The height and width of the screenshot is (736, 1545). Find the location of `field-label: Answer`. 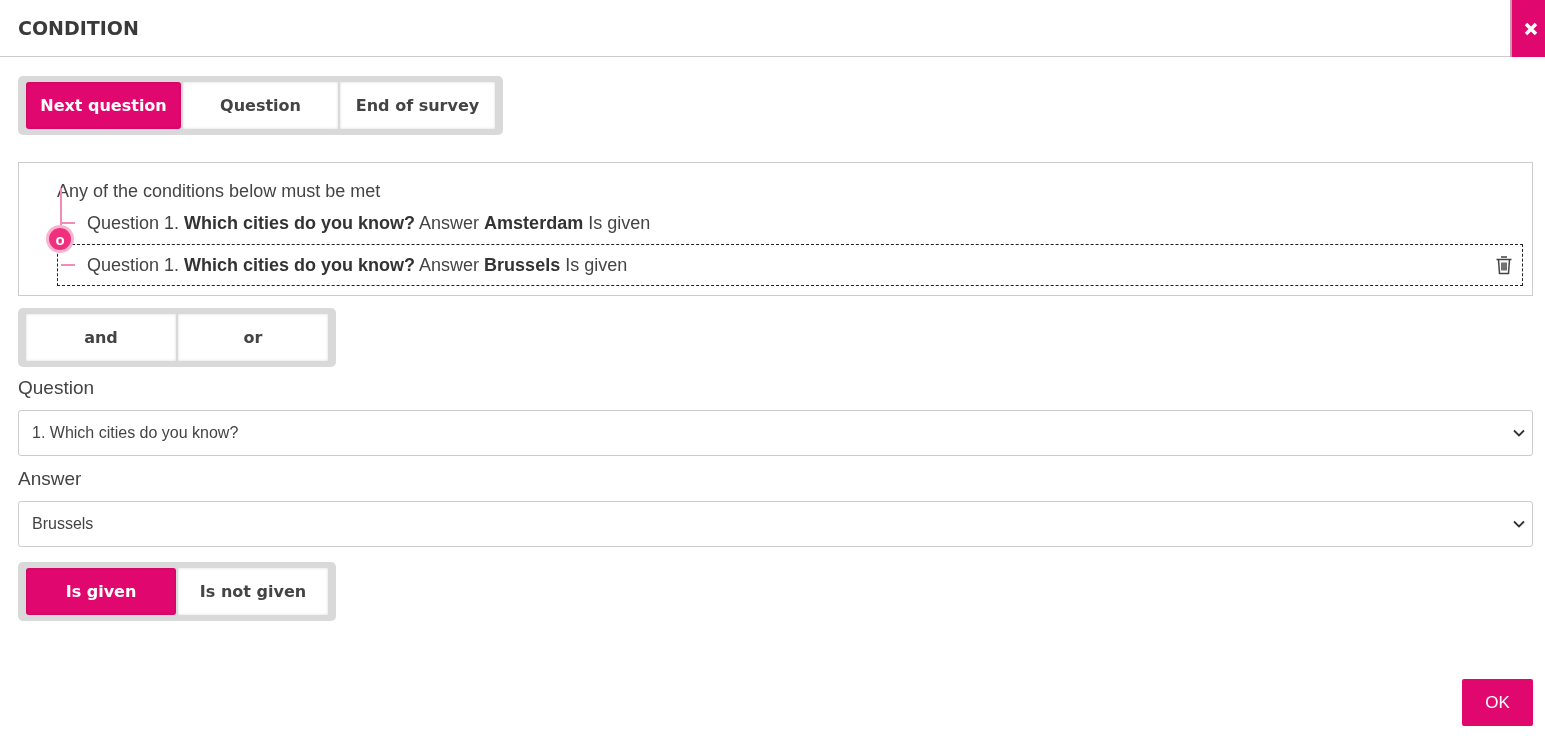

field-label: Answer is located at coordinates (50, 479).